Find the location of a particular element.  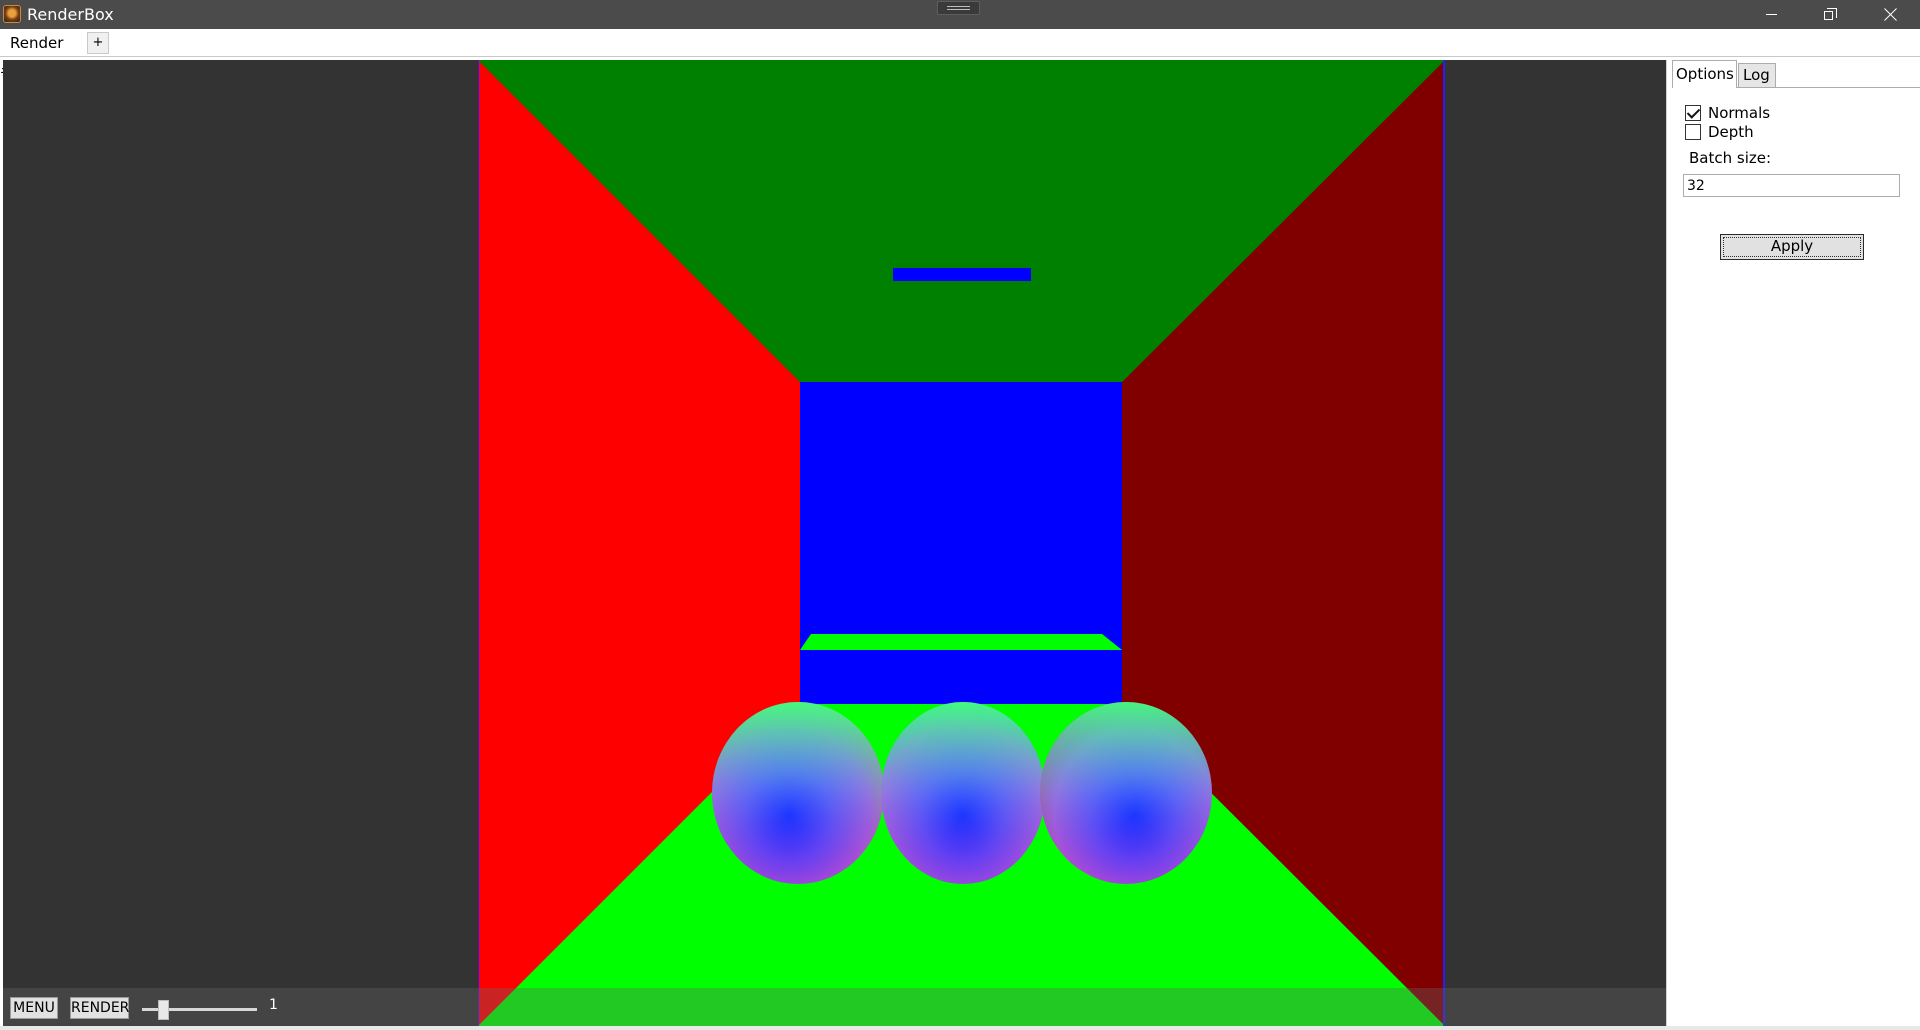

slider-value: 1 is located at coordinates (273, 1005).